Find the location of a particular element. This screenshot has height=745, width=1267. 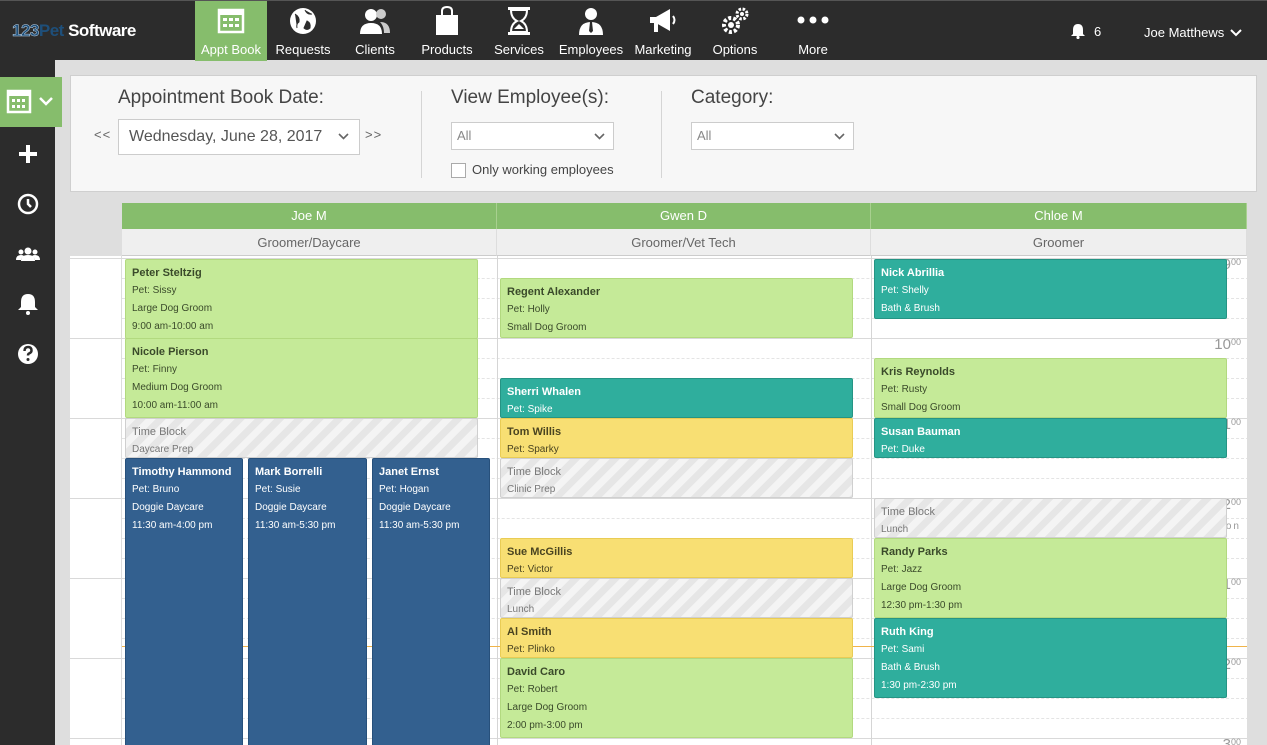

nav-clients: Clients is located at coordinates (375, 31).